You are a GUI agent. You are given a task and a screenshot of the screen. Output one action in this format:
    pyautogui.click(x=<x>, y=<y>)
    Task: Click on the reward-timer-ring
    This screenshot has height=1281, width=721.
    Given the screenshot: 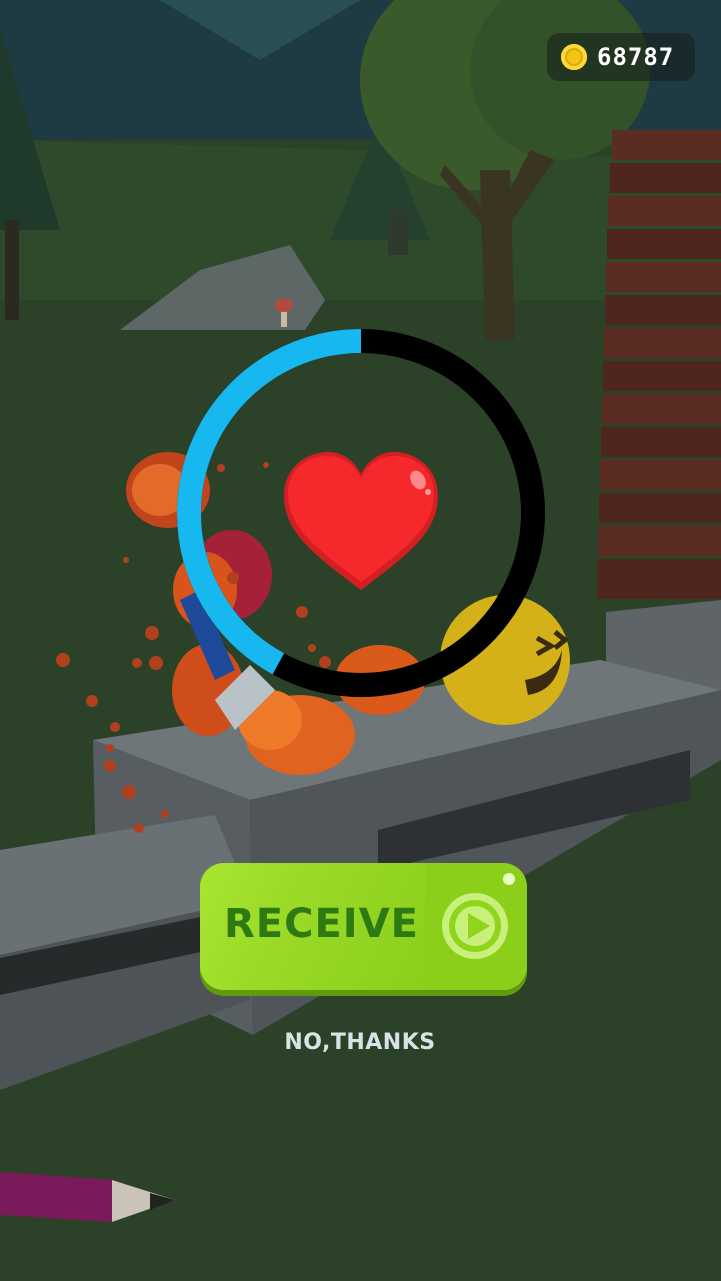 What is the action you would take?
    pyautogui.click(x=361, y=513)
    